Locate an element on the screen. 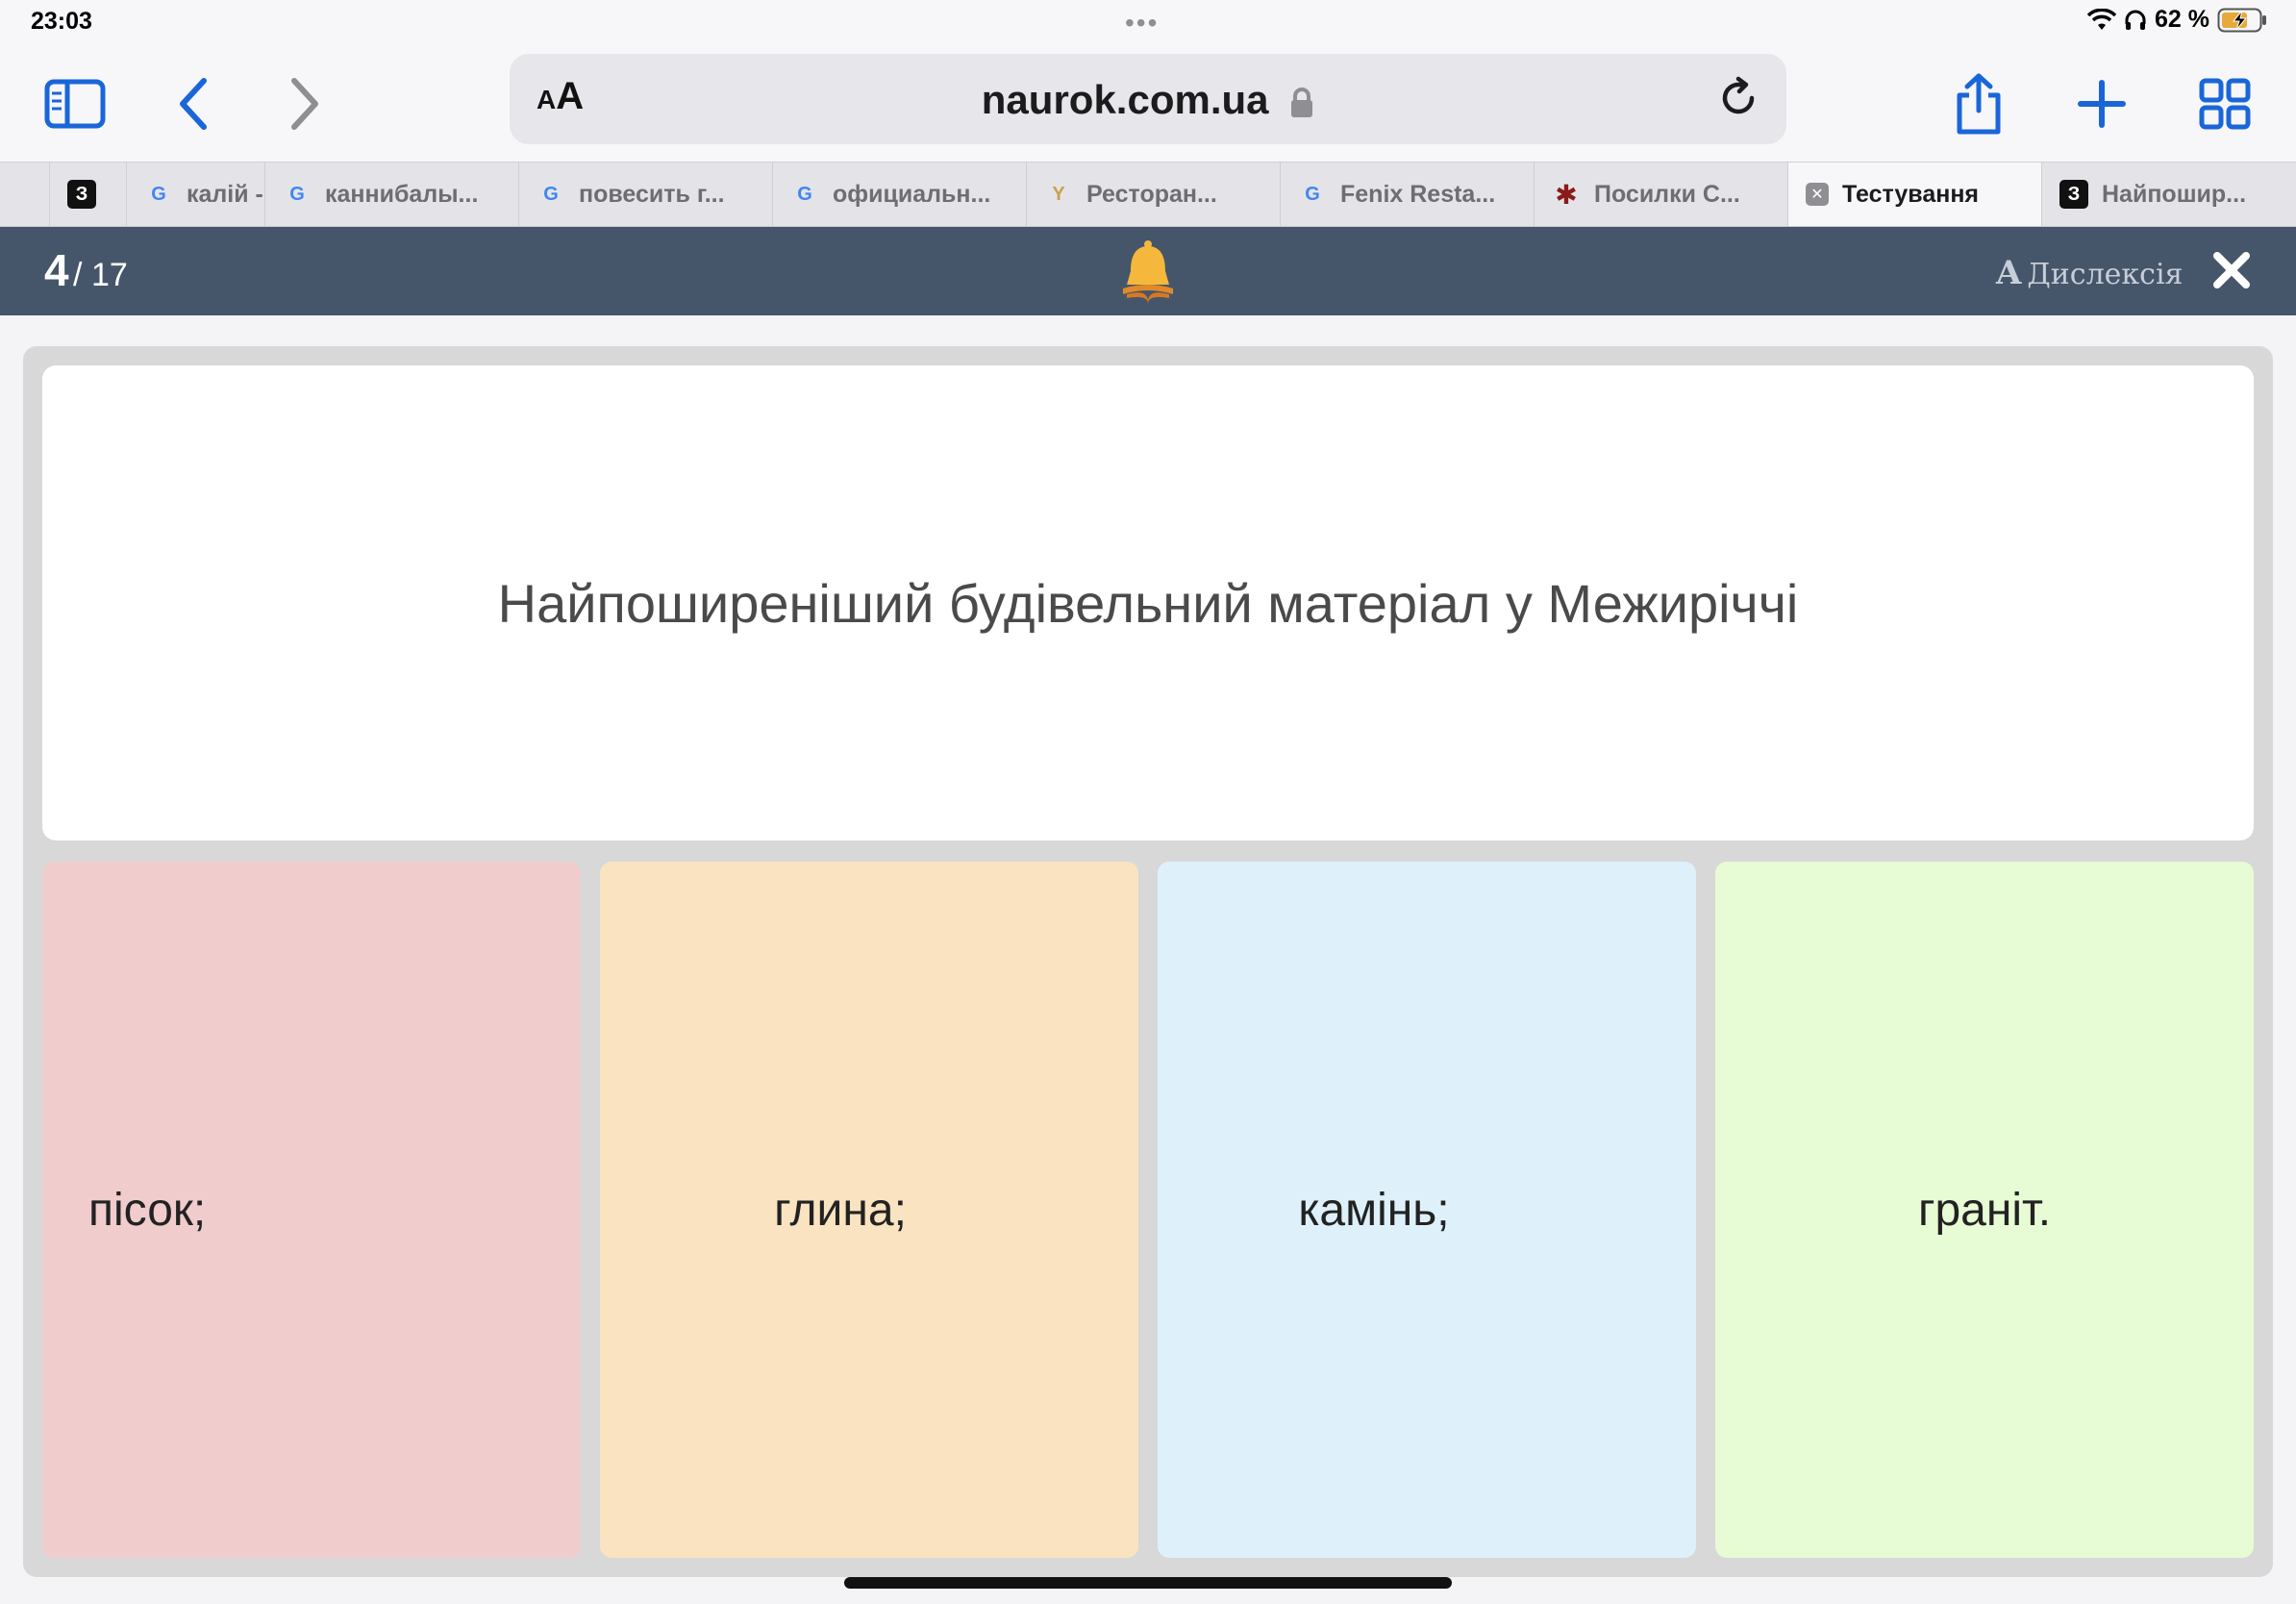 This screenshot has height=1604, width=2296. status-time: 23:03 is located at coordinates (61, 21).